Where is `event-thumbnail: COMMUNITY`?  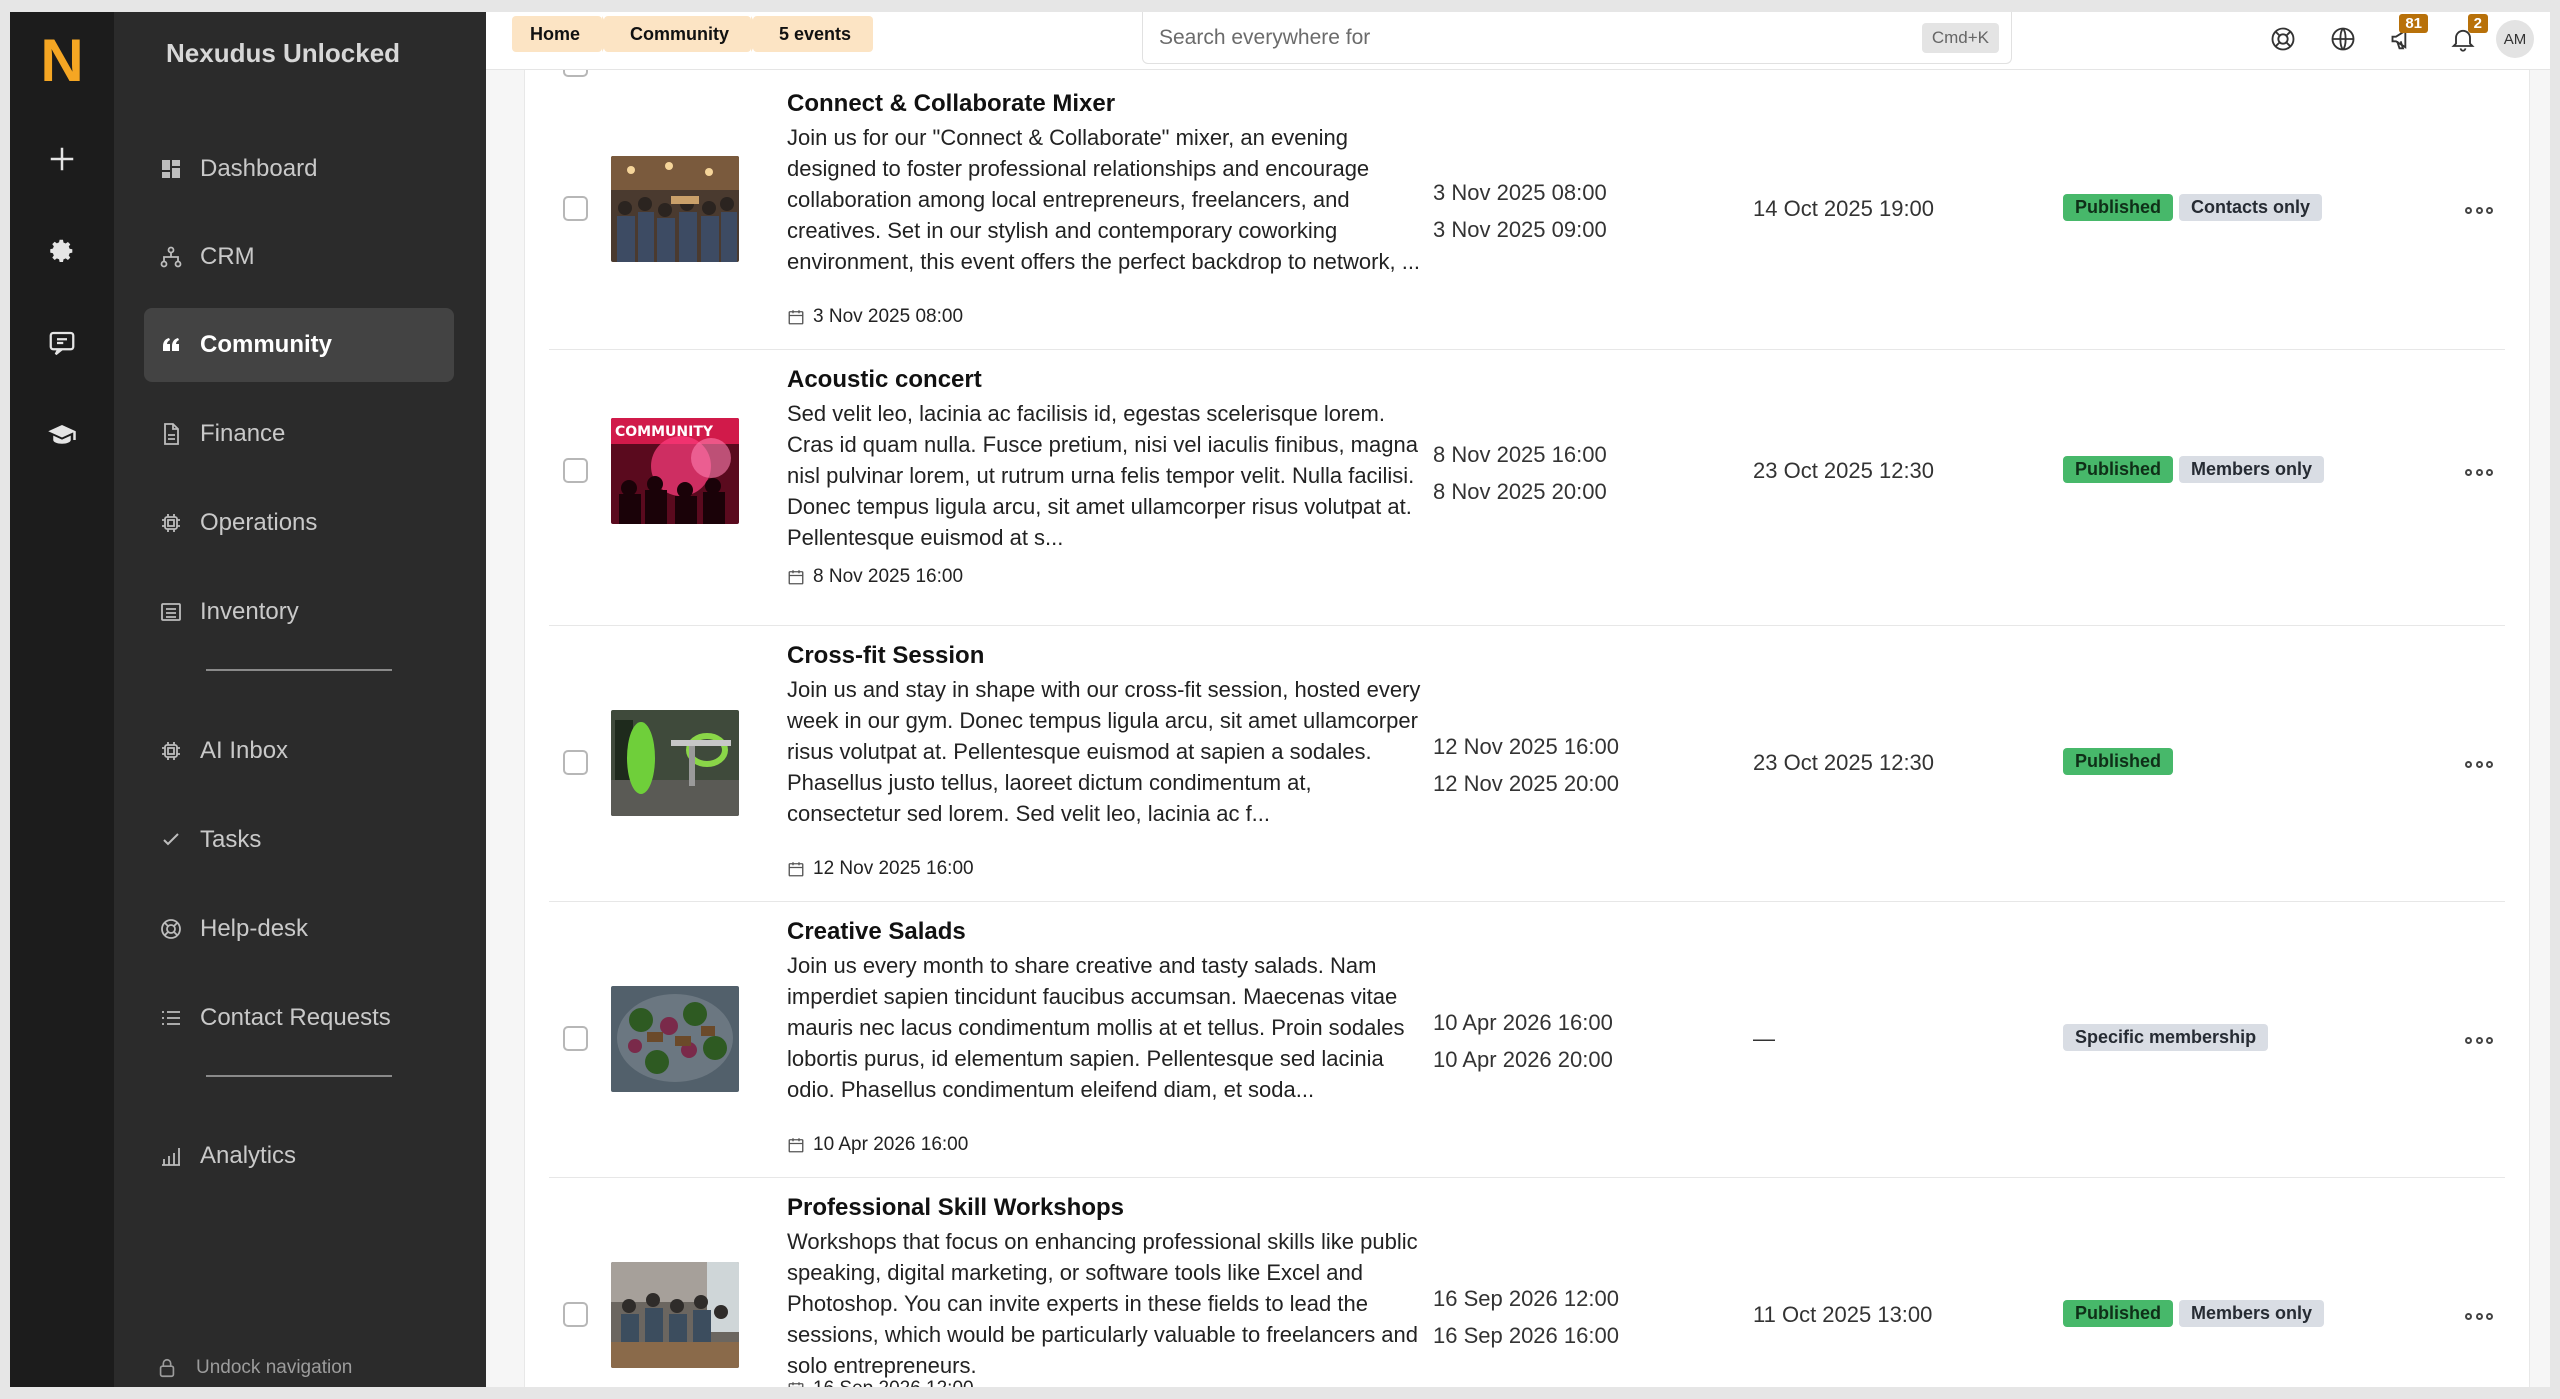 event-thumbnail: COMMUNITY is located at coordinates (675, 471).